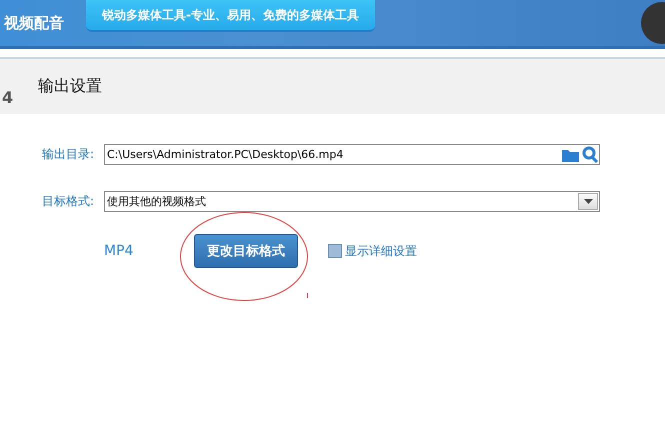  Describe the element at coordinates (70, 86) in the screenshot. I see `section-title: 输出设置` at that location.